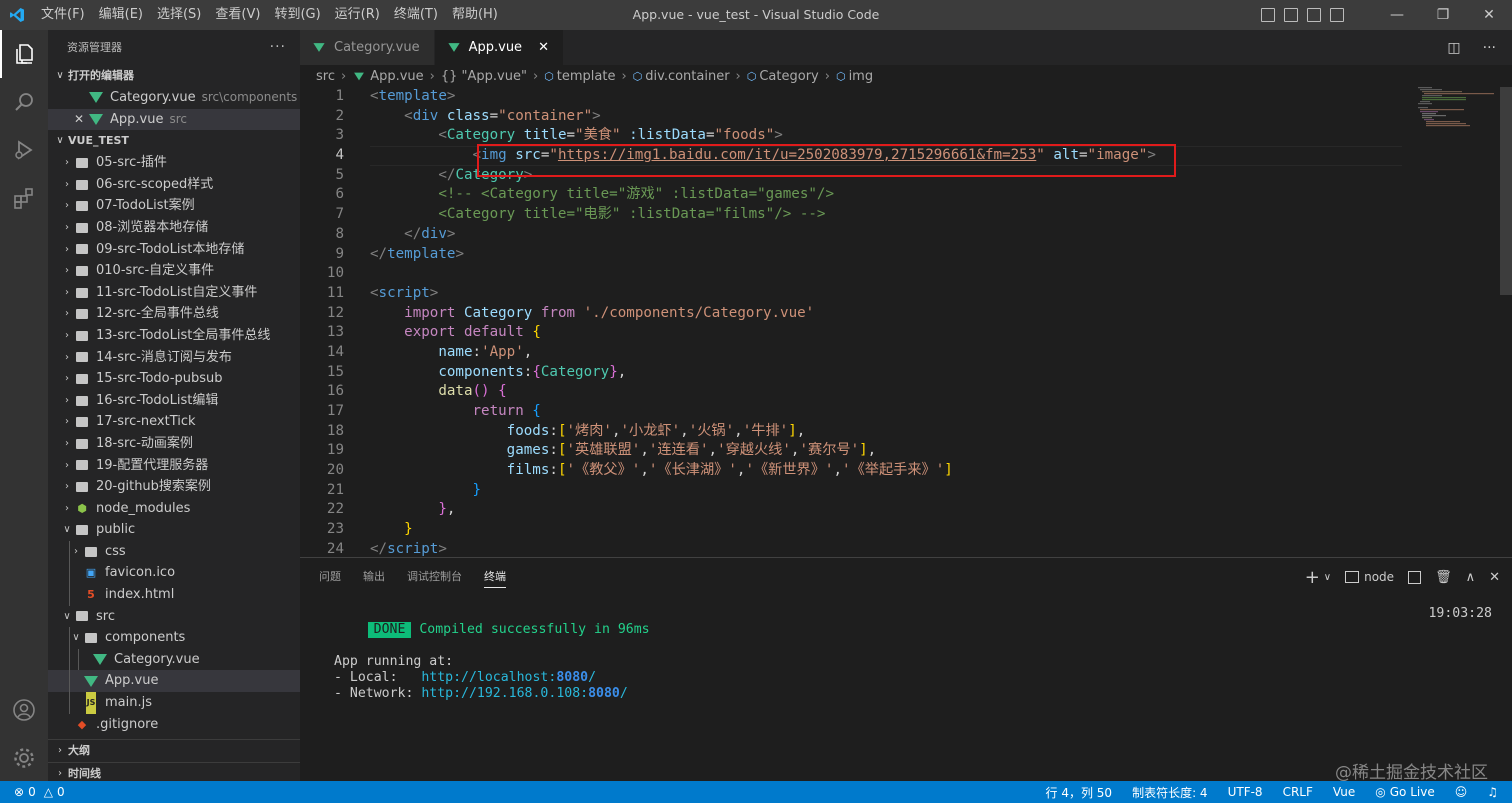 The width and height of the screenshot is (1512, 803). What do you see at coordinates (499, 47) in the screenshot?
I see `tab-app-vue: App.vue ✕` at bounding box center [499, 47].